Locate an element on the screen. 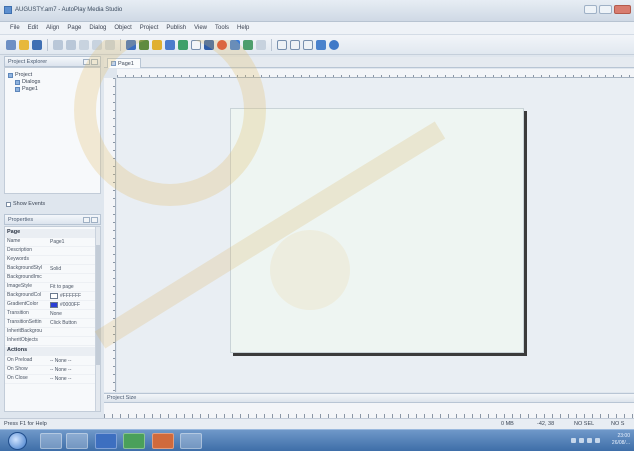 The width and height of the screenshot is (634, 451). clock-time: 23:00 is located at coordinates (623, 436).